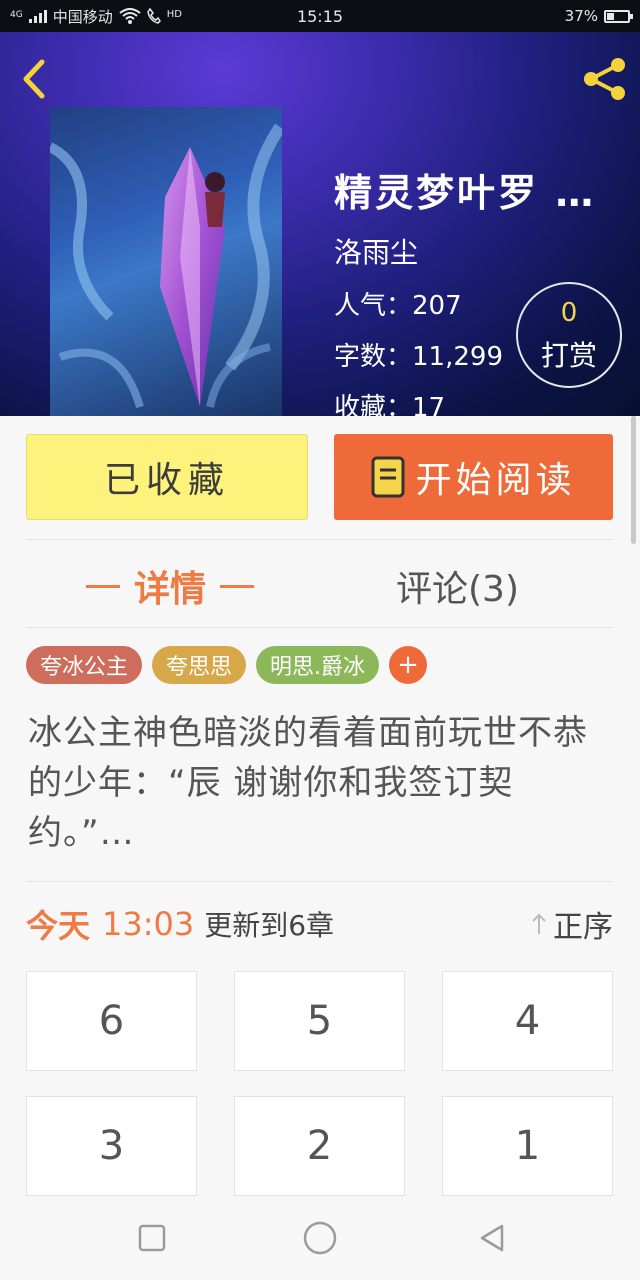 The height and width of the screenshot is (1280, 640). I want to click on back-button, so click(36, 78).